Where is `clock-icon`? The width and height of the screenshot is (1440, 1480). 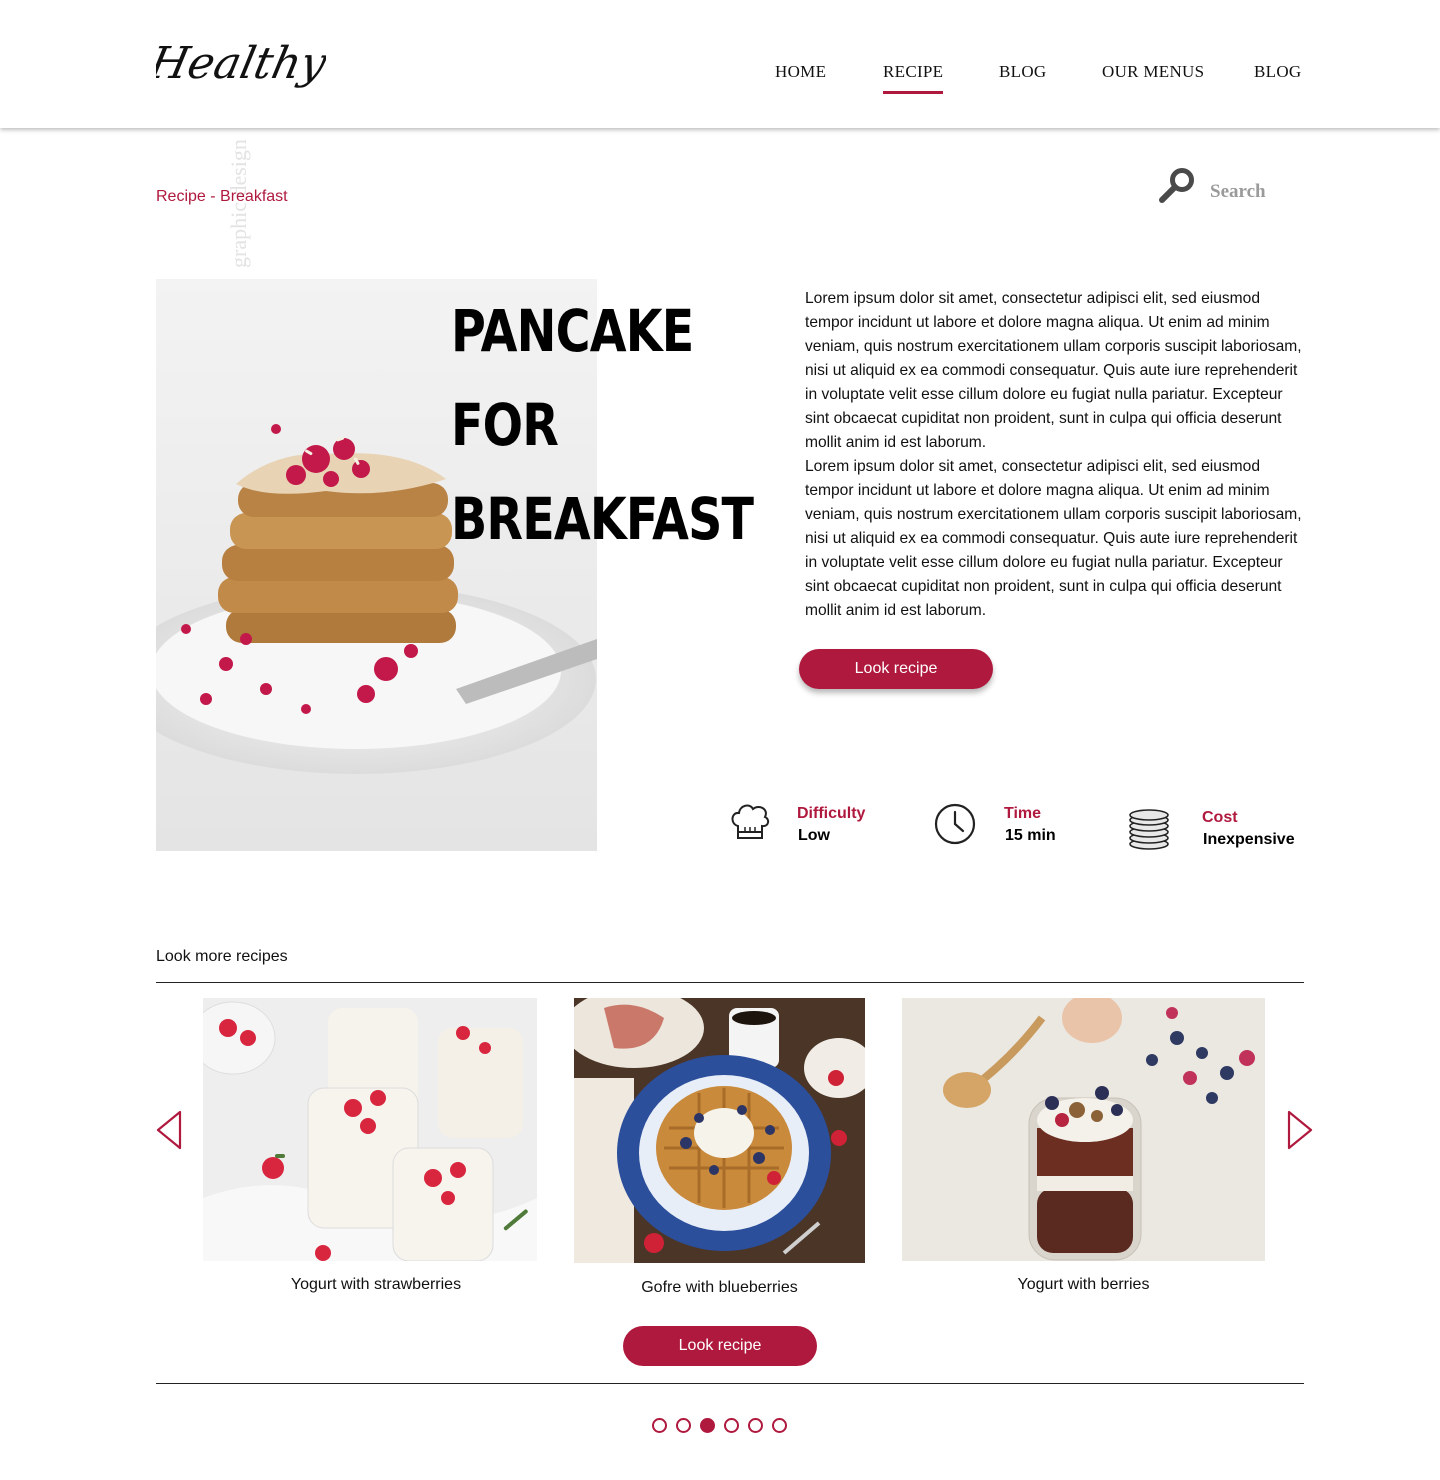
clock-icon is located at coordinates (955, 824).